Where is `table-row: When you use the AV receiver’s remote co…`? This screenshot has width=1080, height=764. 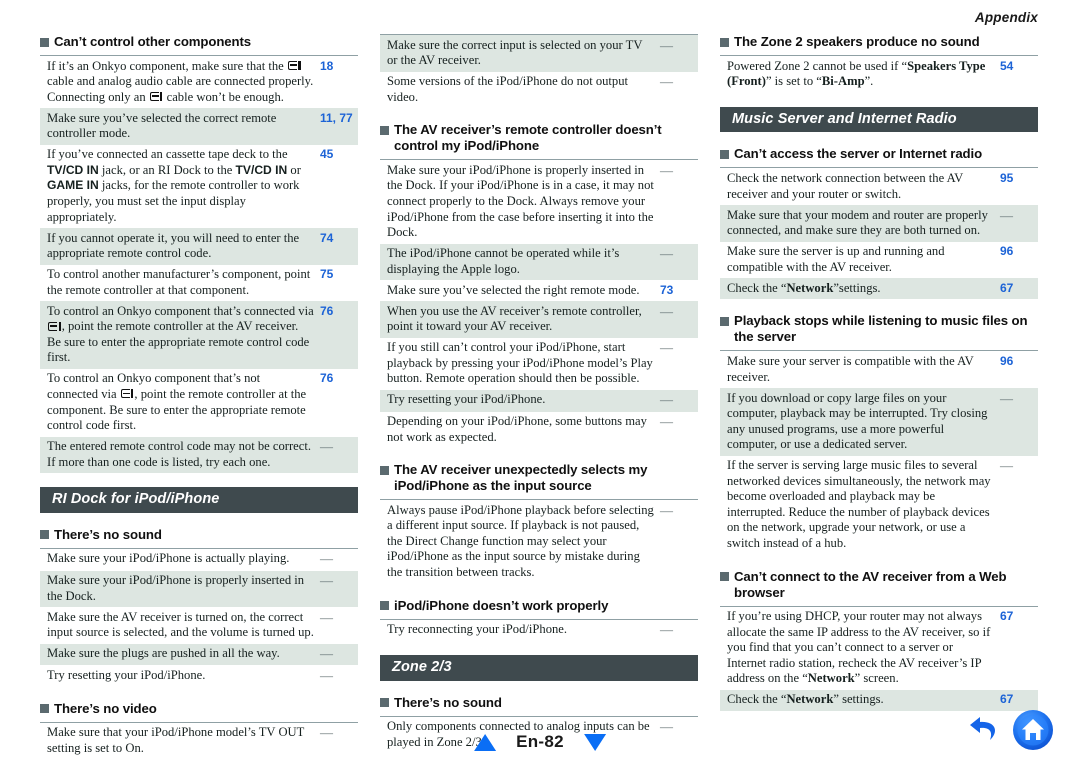 table-row: When you use the AV receiver’s remote co… is located at coordinates (539, 319).